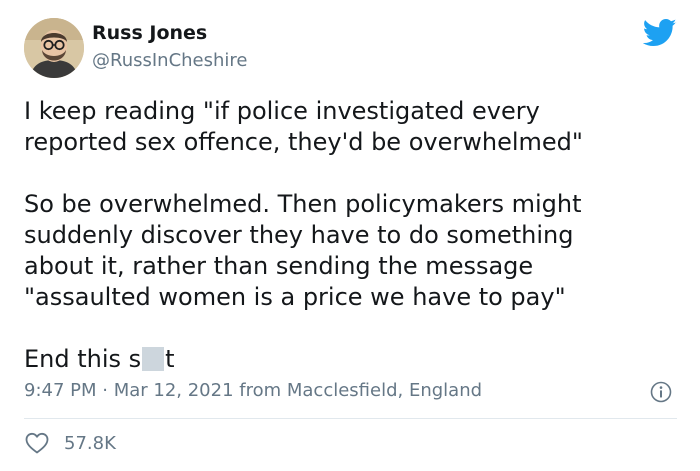 The width and height of the screenshot is (700, 471). I want to click on closing-suffix: t, so click(170, 359).